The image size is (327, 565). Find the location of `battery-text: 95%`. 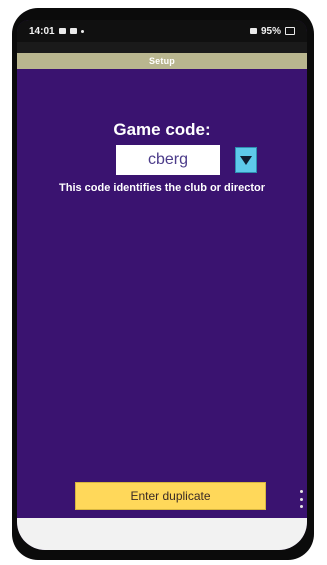

battery-text: 95% is located at coordinates (270, 31).